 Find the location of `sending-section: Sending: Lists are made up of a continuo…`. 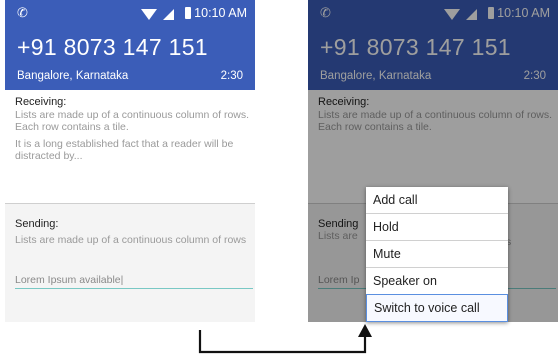

sending-section: Sending: Lists are made up of a continuo… is located at coordinates (130, 263).